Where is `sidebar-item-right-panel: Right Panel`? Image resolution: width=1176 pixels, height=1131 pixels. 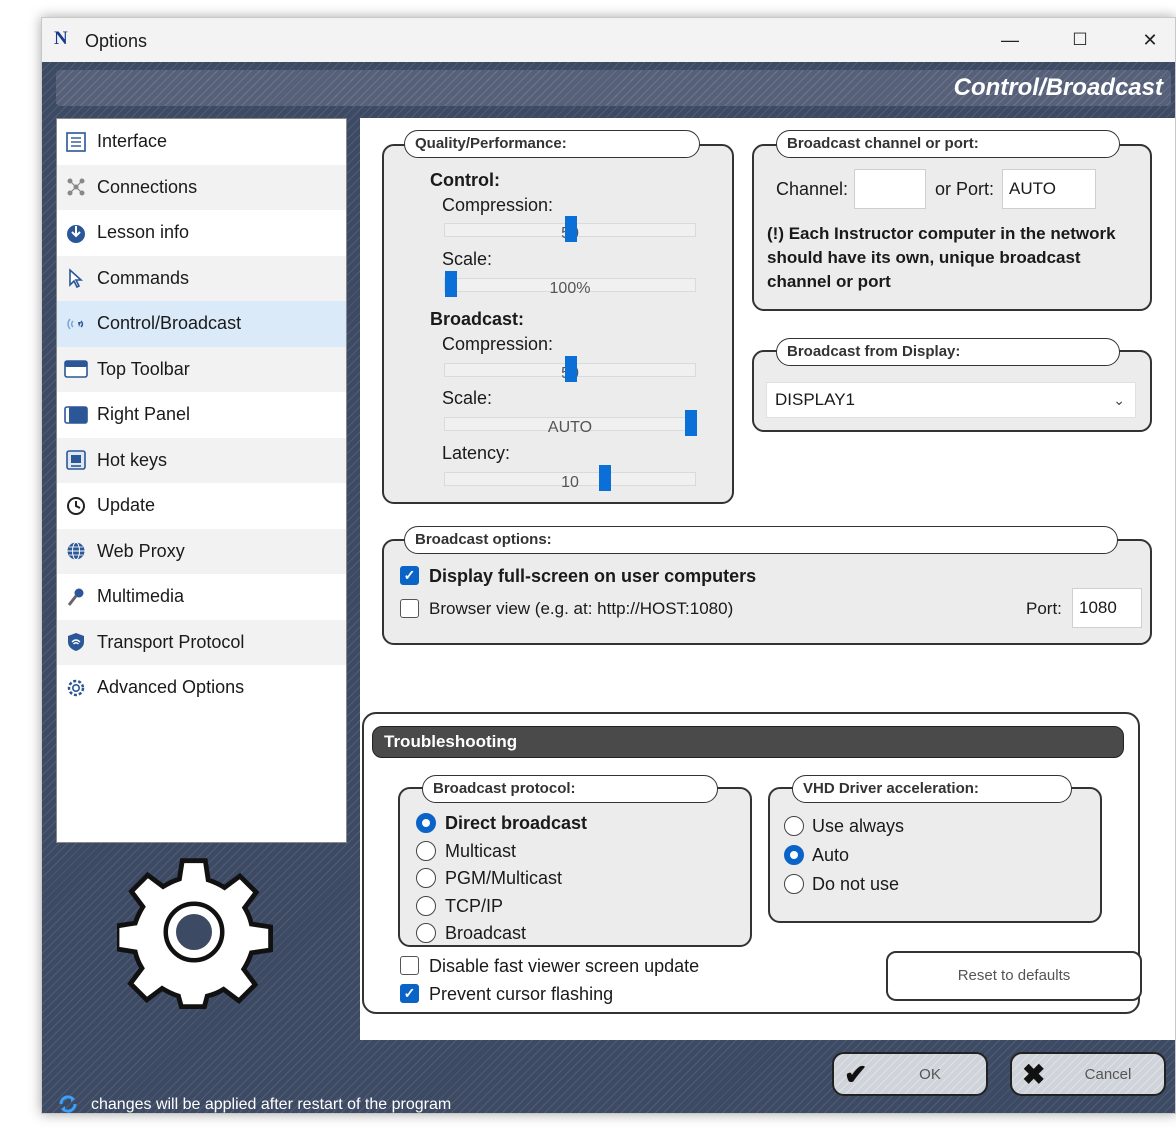
sidebar-item-right-panel: Right Panel is located at coordinates (201, 415).